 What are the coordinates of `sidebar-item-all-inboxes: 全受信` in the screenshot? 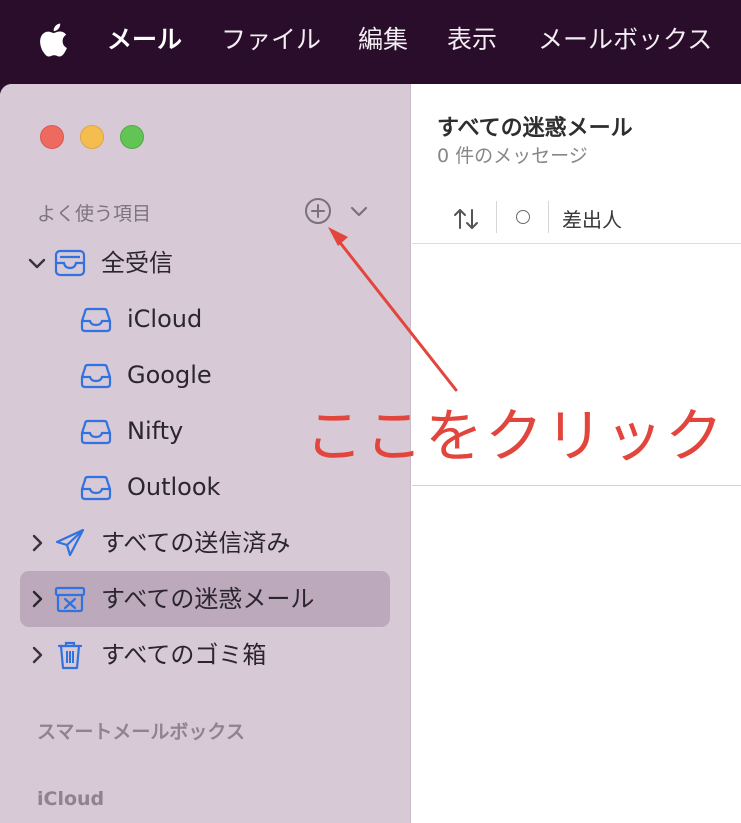 It's located at (205, 263).